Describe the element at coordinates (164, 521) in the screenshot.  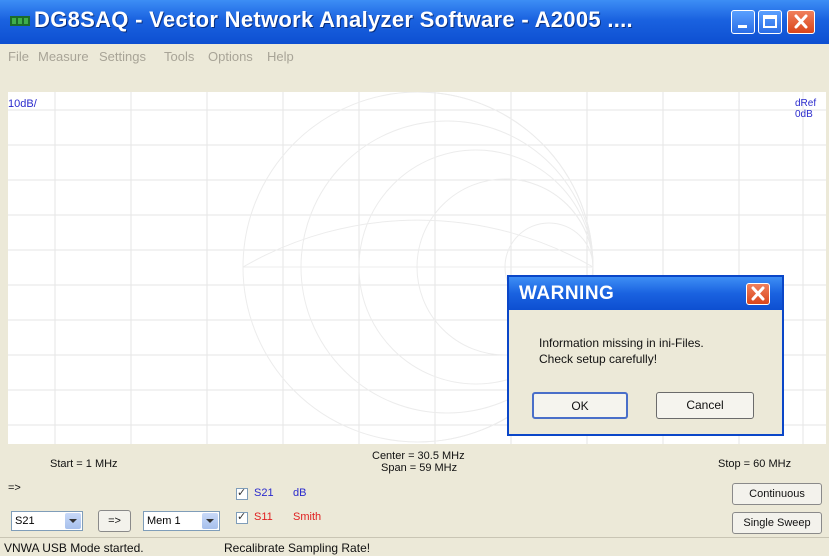
I see `memory-select-value: Mem 1` at that location.